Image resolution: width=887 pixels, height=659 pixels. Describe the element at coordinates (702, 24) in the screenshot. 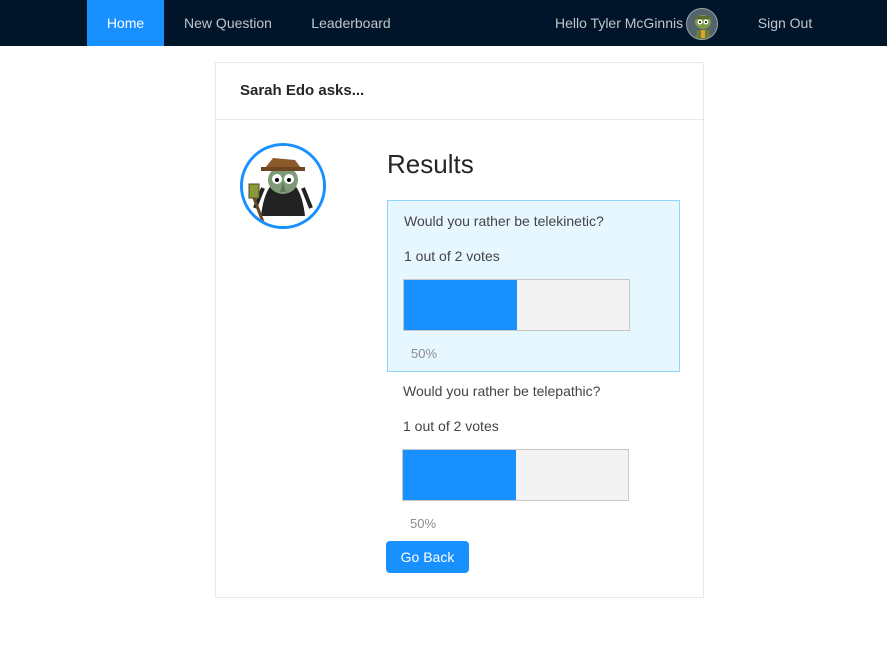

I see `user-avatar-icon` at that location.